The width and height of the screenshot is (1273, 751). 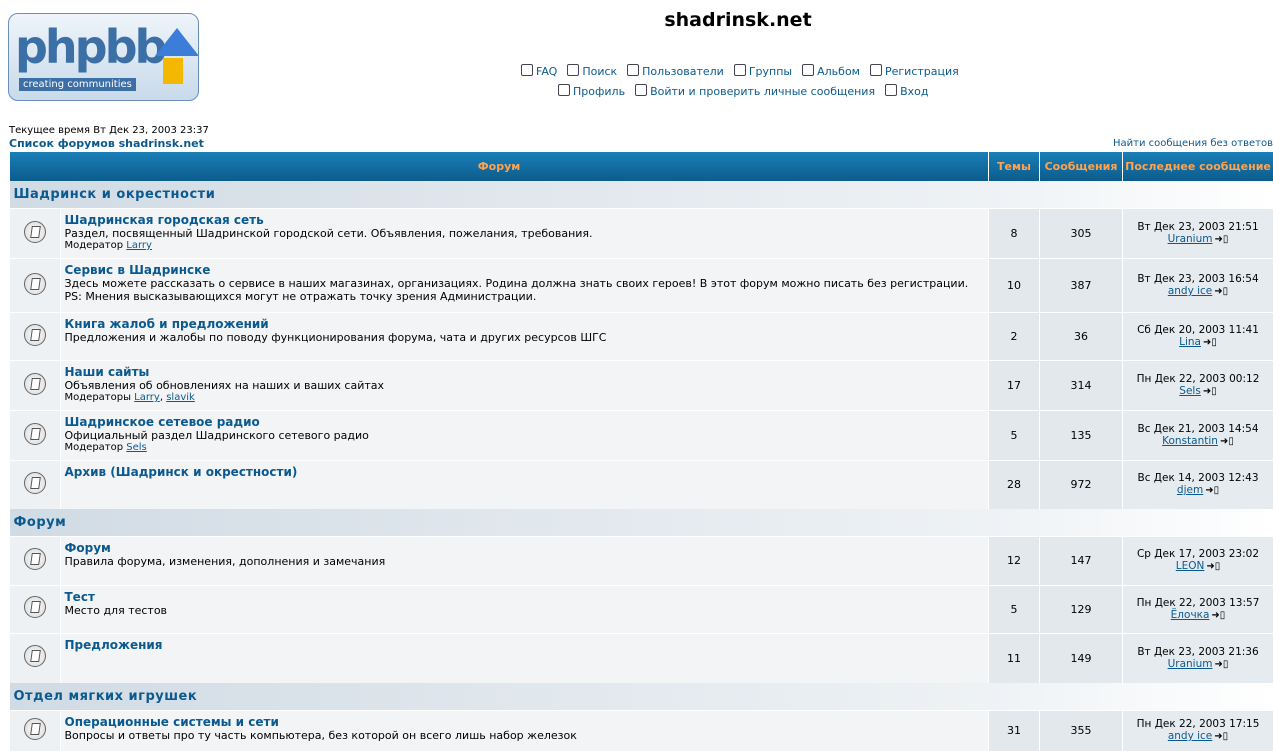 What do you see at coordinates (1190, 615) in the screenshot?
I see `last-post-author: Ёлочка` at bounding box center [1190, 615].